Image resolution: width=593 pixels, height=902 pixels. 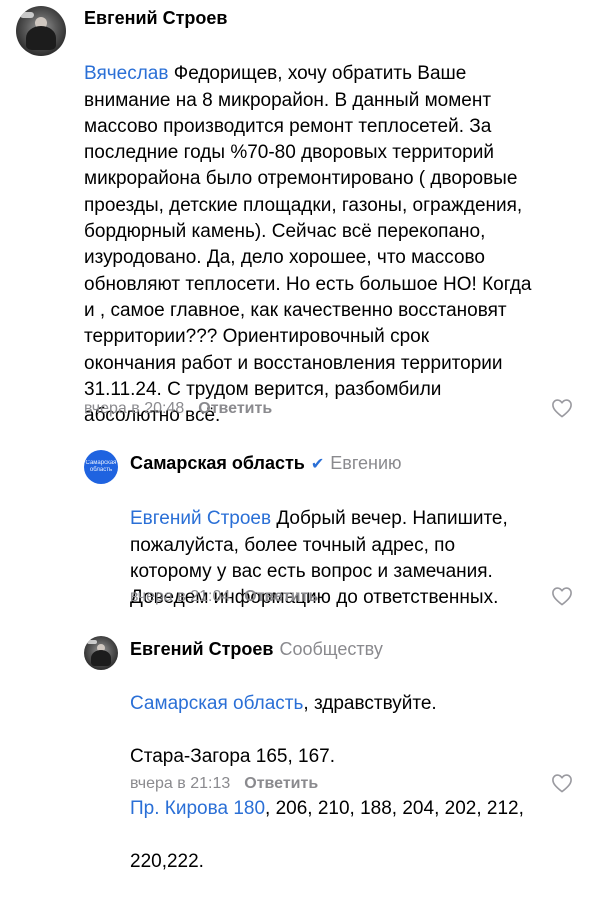 What do you see at coordinates (197, 808) in the screenshot?
I see `mention-link: Пр. Кирова 180` at bounding box center [197, 808].